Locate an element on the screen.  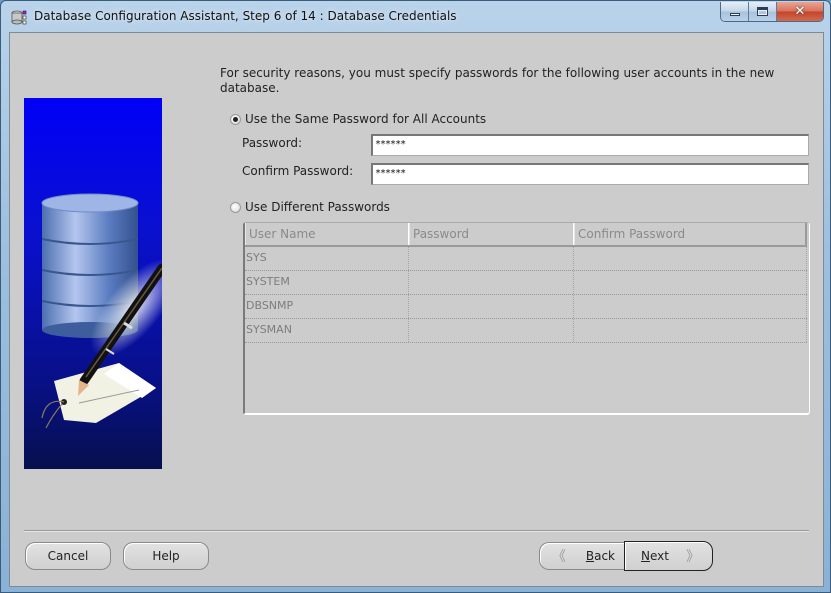
different-passwords-option: Use Different Passwords is located at coordinates (310, 207).